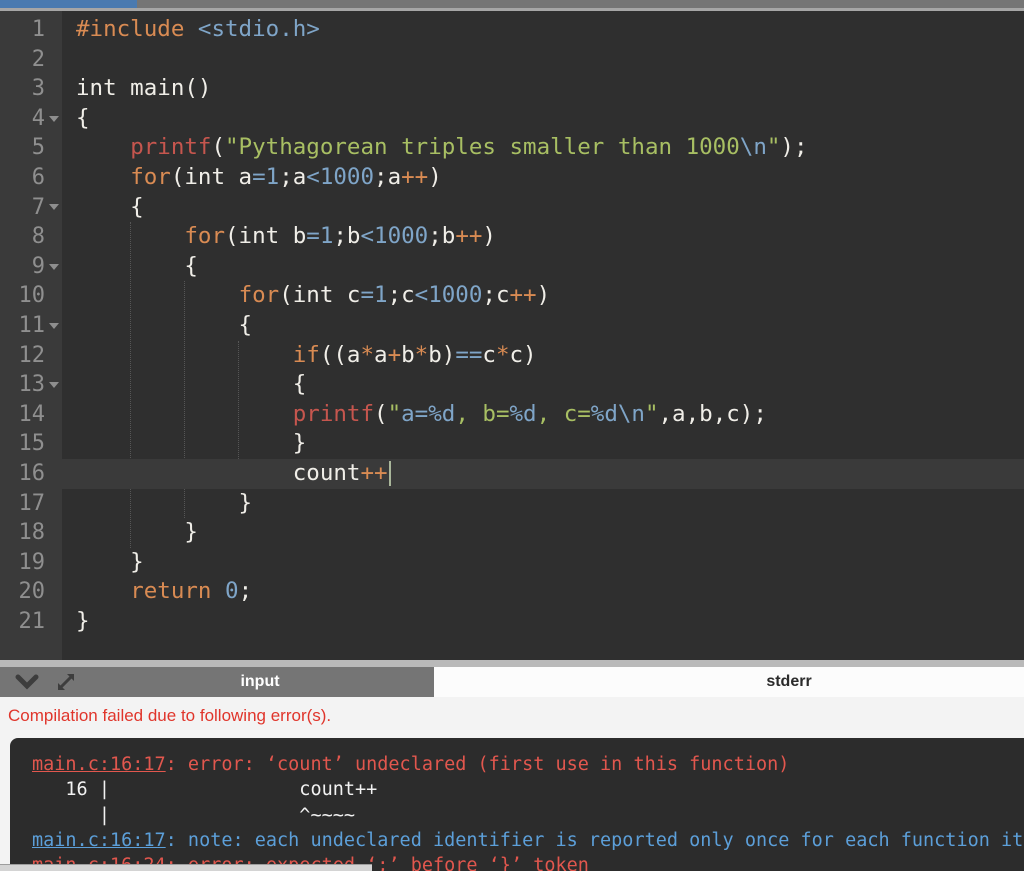 The image size is (1024, 871). What do you see at coordinates (523, 295) in the screenshot?
I see `code-token: ++` at bounding box center [523, 295].